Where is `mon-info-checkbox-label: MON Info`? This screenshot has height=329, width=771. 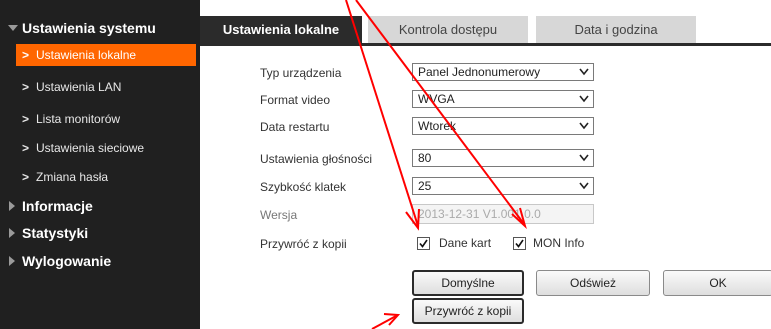
mon-info-checkbox-label: MON Info is located at coordinates (559, 243).